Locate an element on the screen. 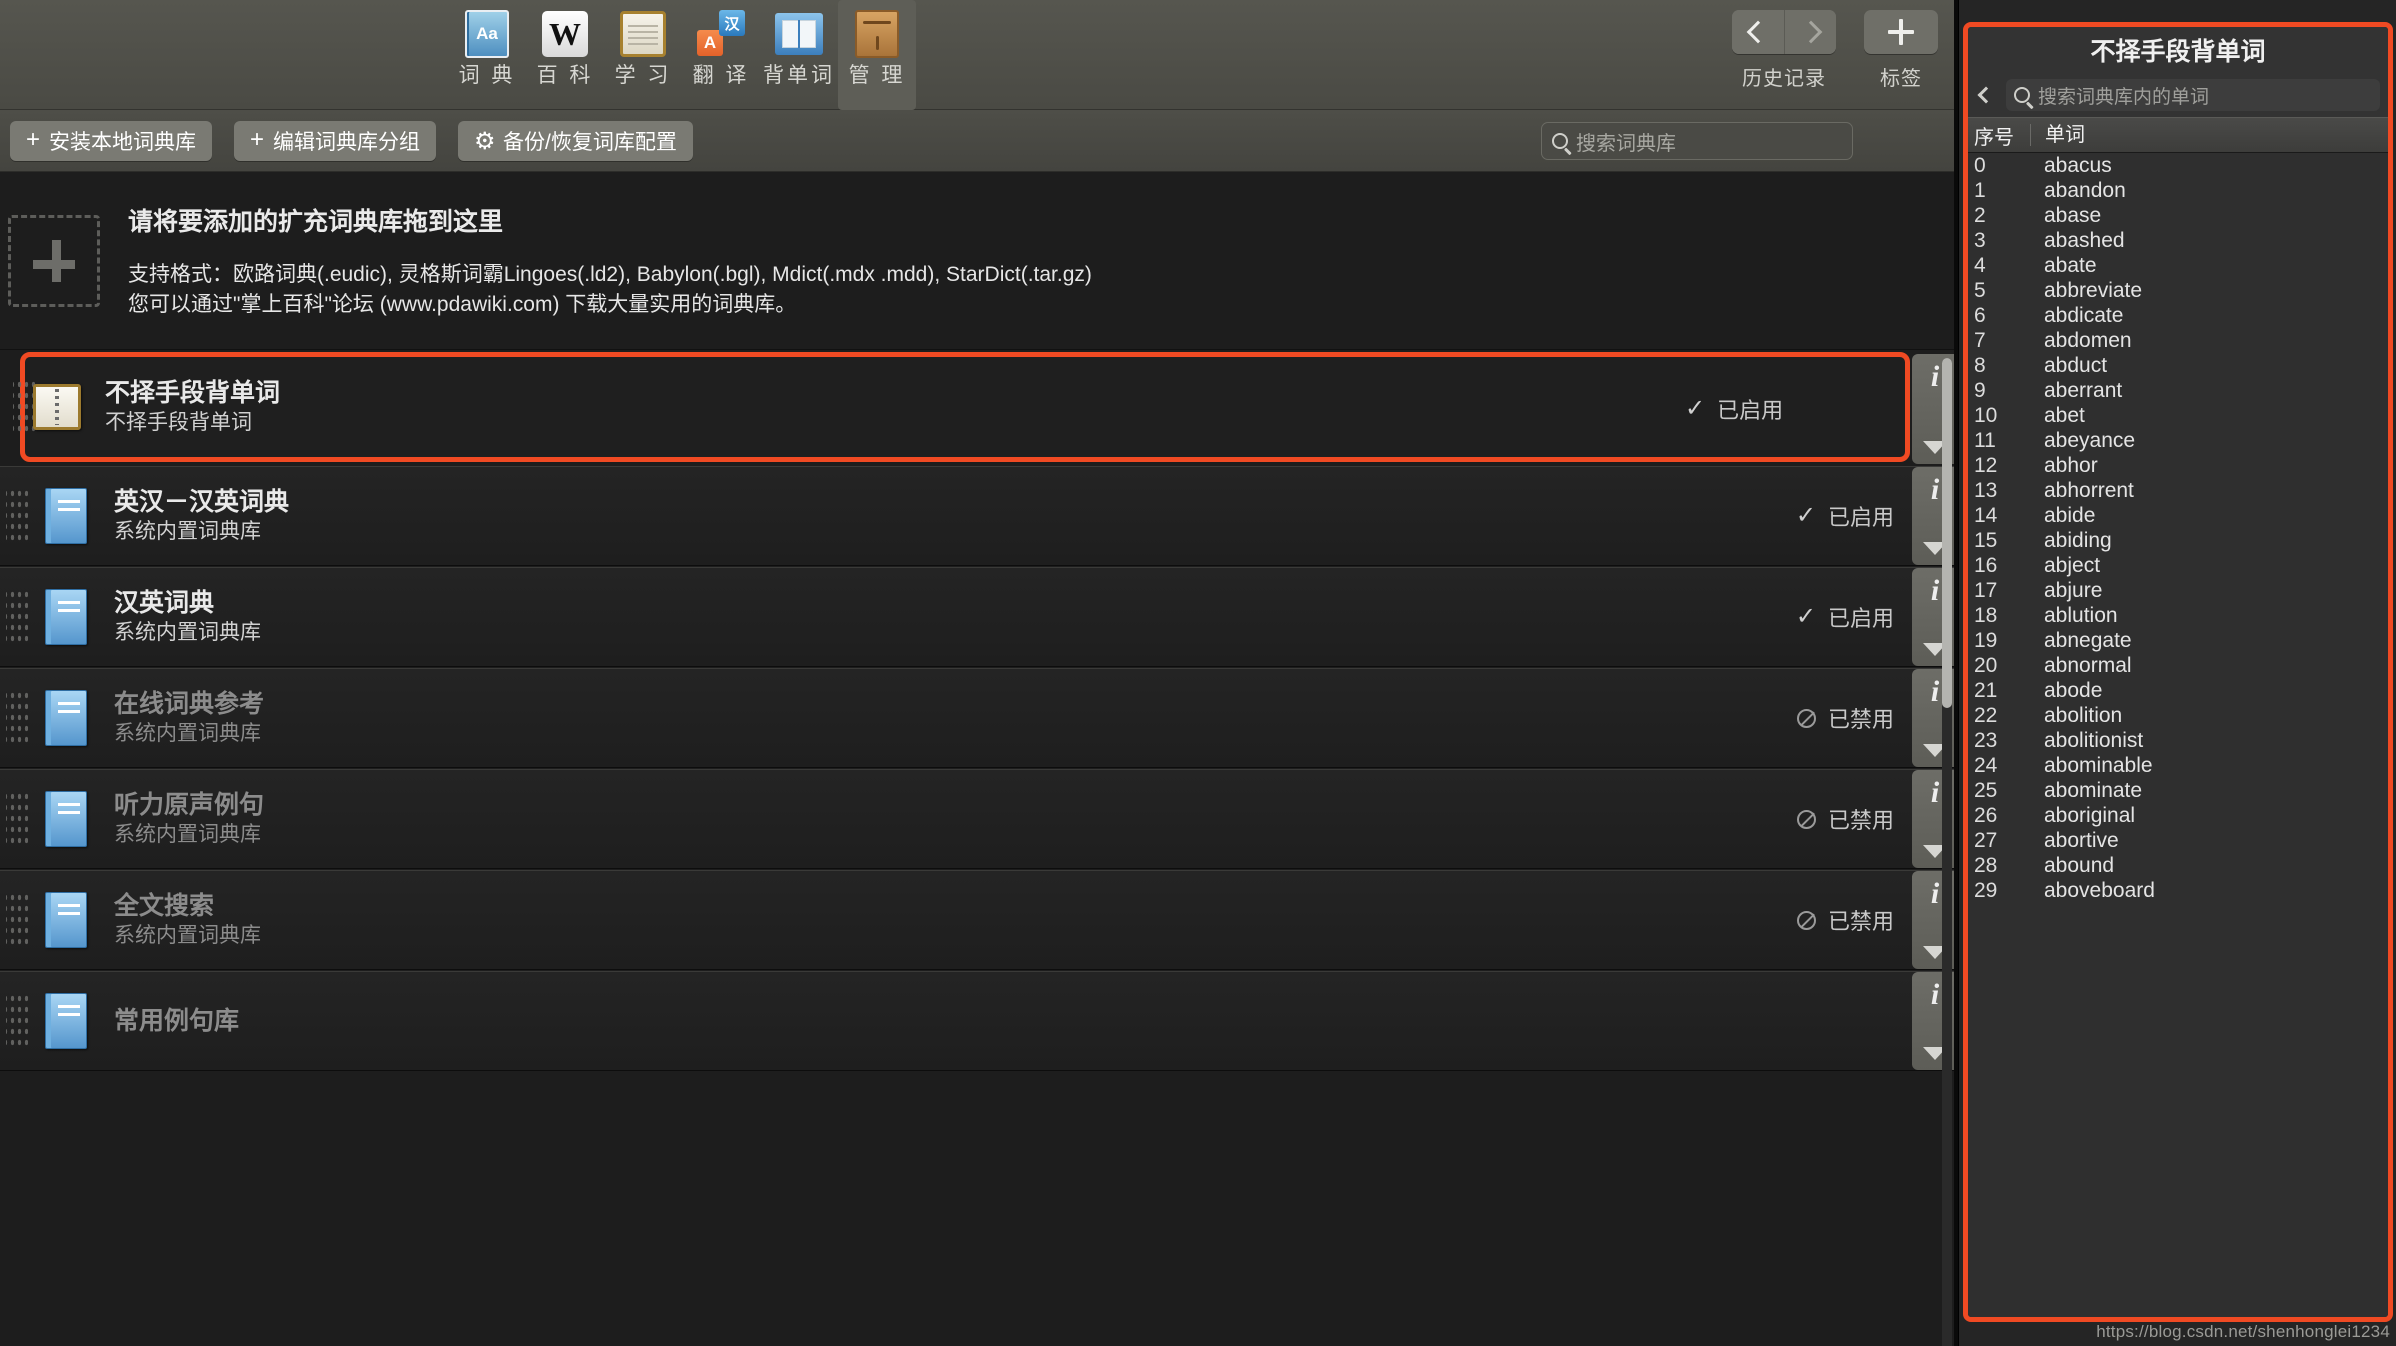 Image resolution: width=2396 pixels, height=1346 pixels. toolbar-tab-encyclopedia: W 百 科 is located at coordinates (565, 55).